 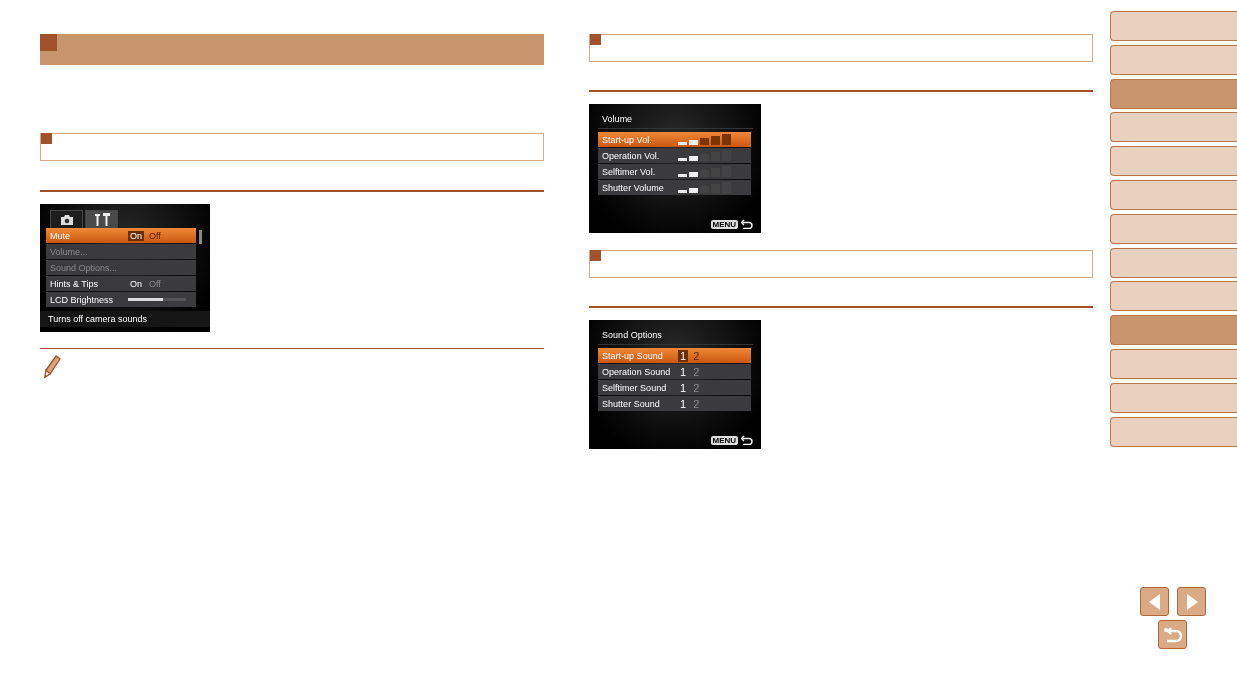 I want to click on hint-text: Turns off camera sounds, so click(x=125, y=319).